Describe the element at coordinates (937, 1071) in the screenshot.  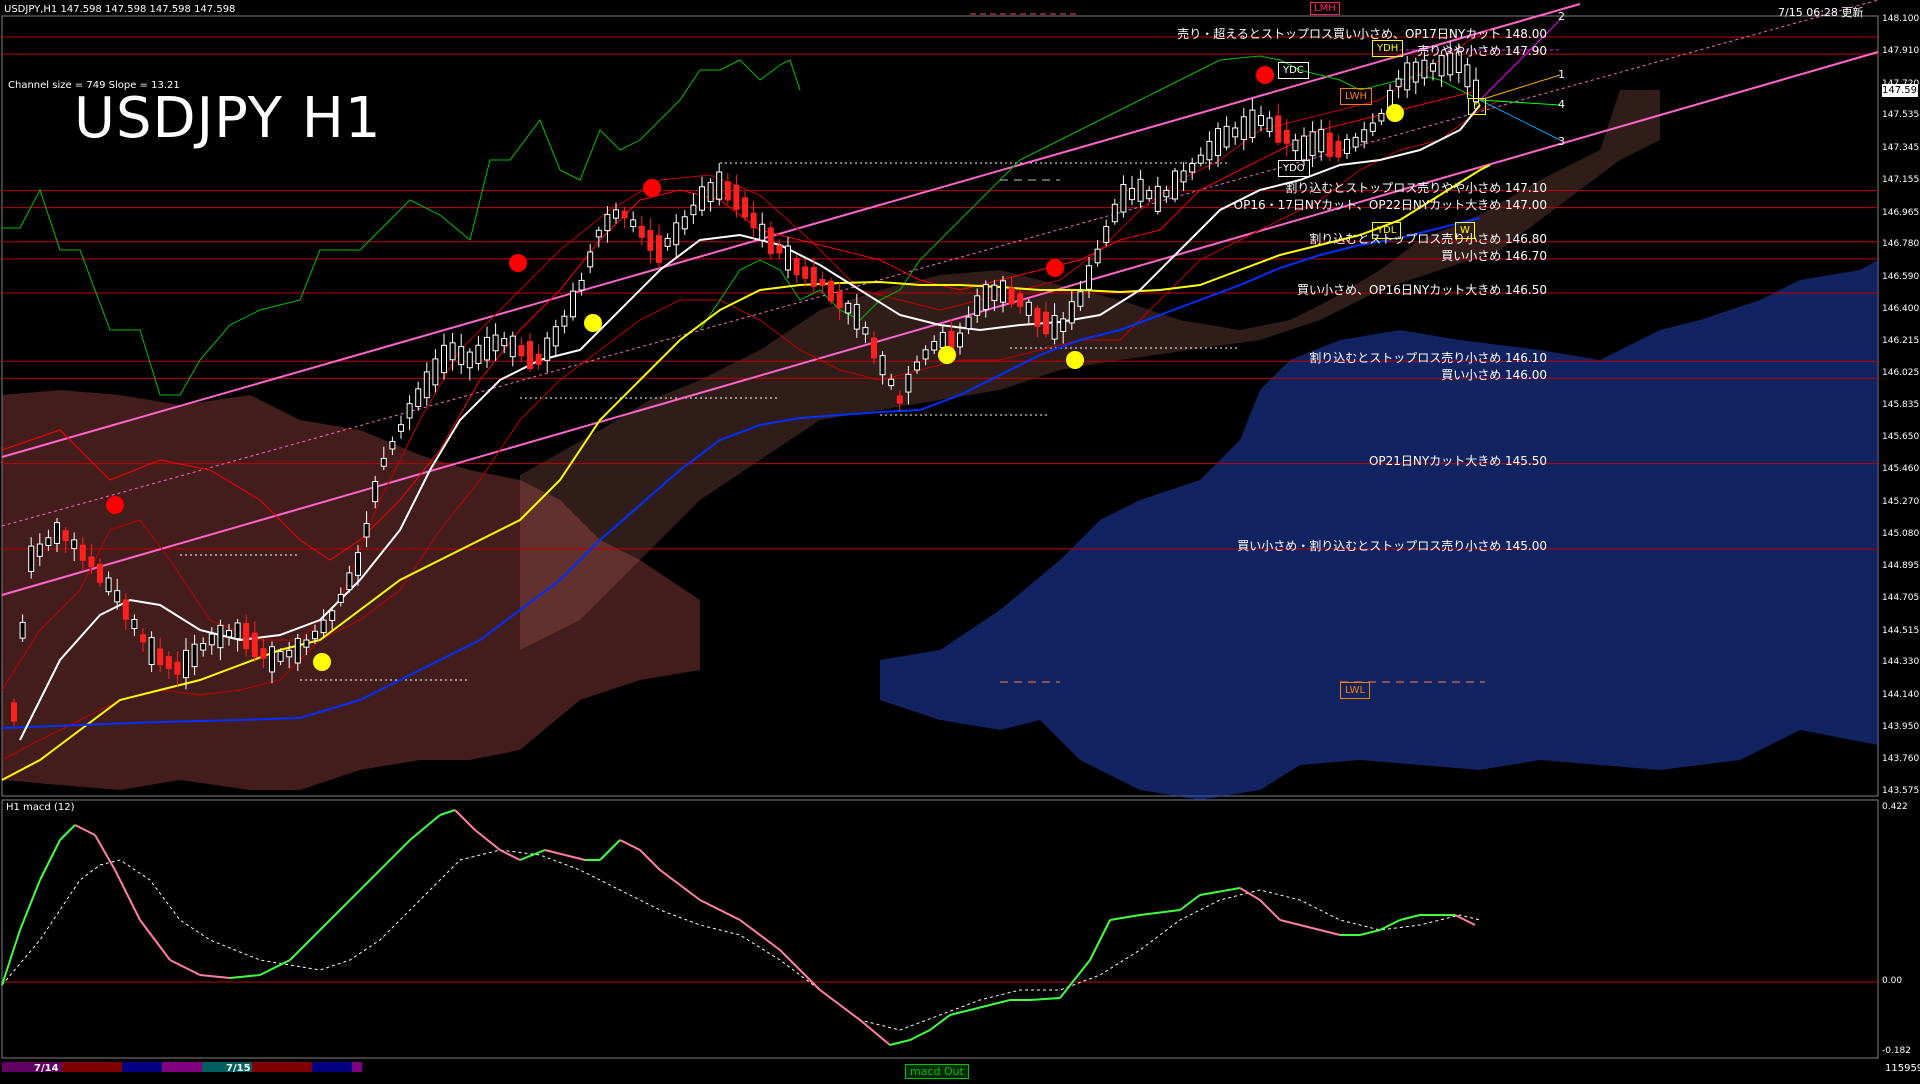
I see `macd-out-button: macd Out` at that location.